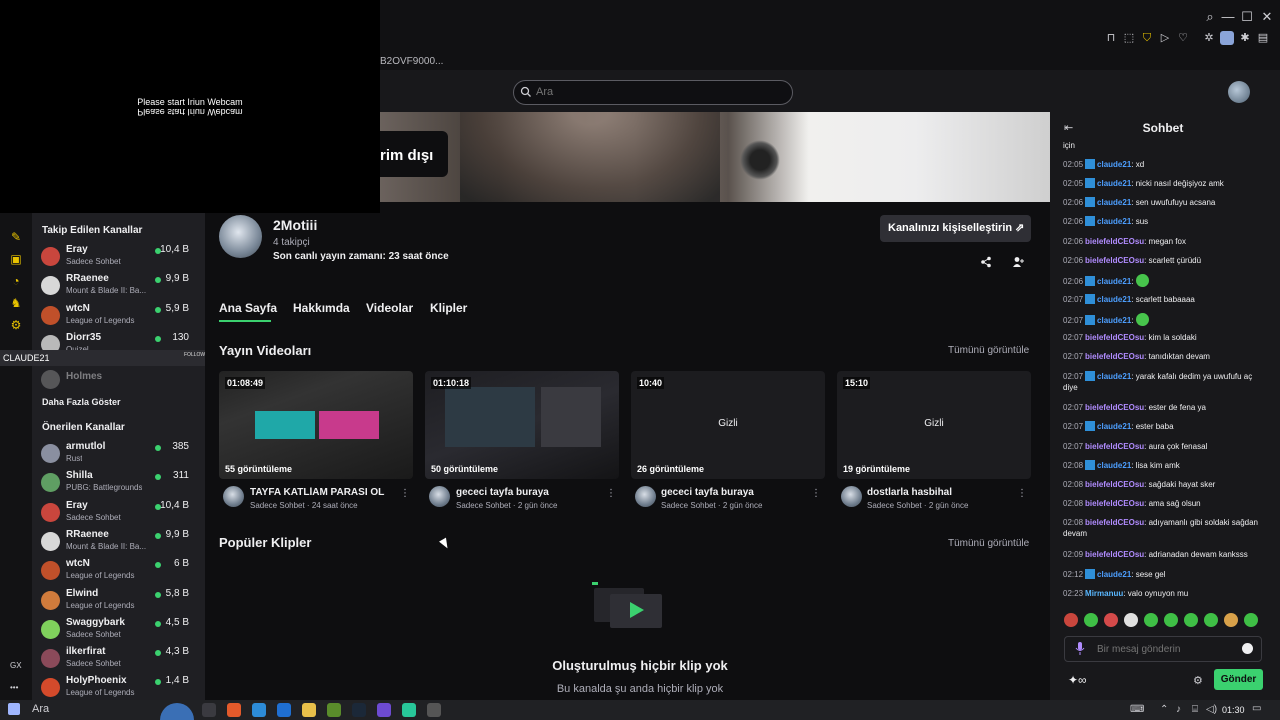 Image resolution: width=1280 pixels, height=720 pixels. What do you see at coordinates (16, 281) in the screenshot?
I see `clock-icon: ◔` at bounding box center [16, 281].